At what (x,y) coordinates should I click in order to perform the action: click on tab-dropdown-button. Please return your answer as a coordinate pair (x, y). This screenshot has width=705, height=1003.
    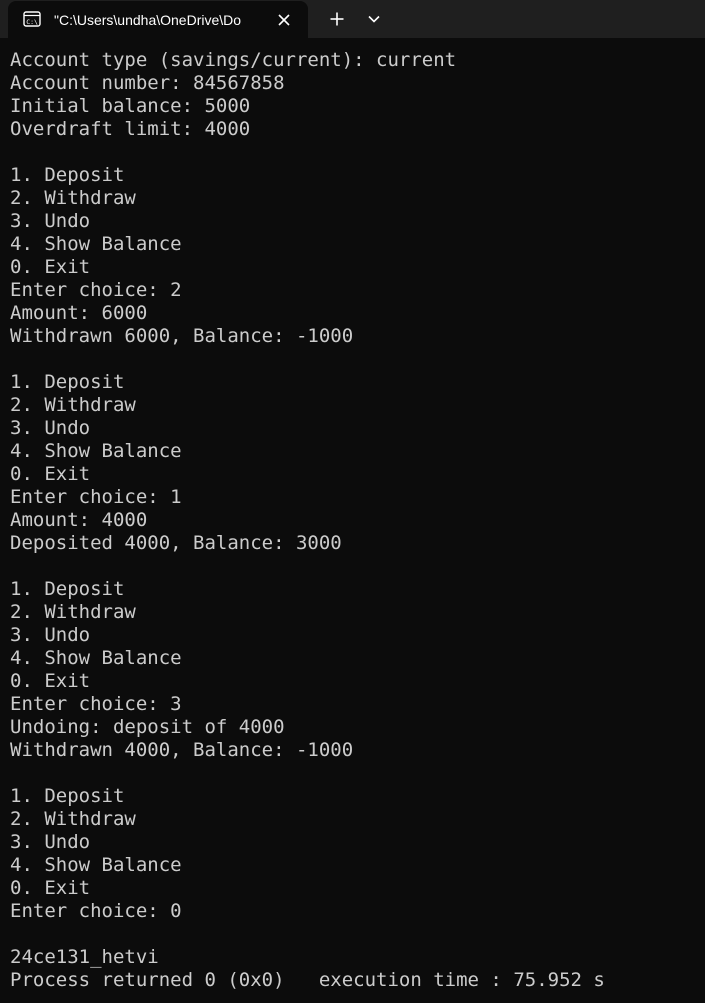
    Looking at the image, I should click on (374, 19).